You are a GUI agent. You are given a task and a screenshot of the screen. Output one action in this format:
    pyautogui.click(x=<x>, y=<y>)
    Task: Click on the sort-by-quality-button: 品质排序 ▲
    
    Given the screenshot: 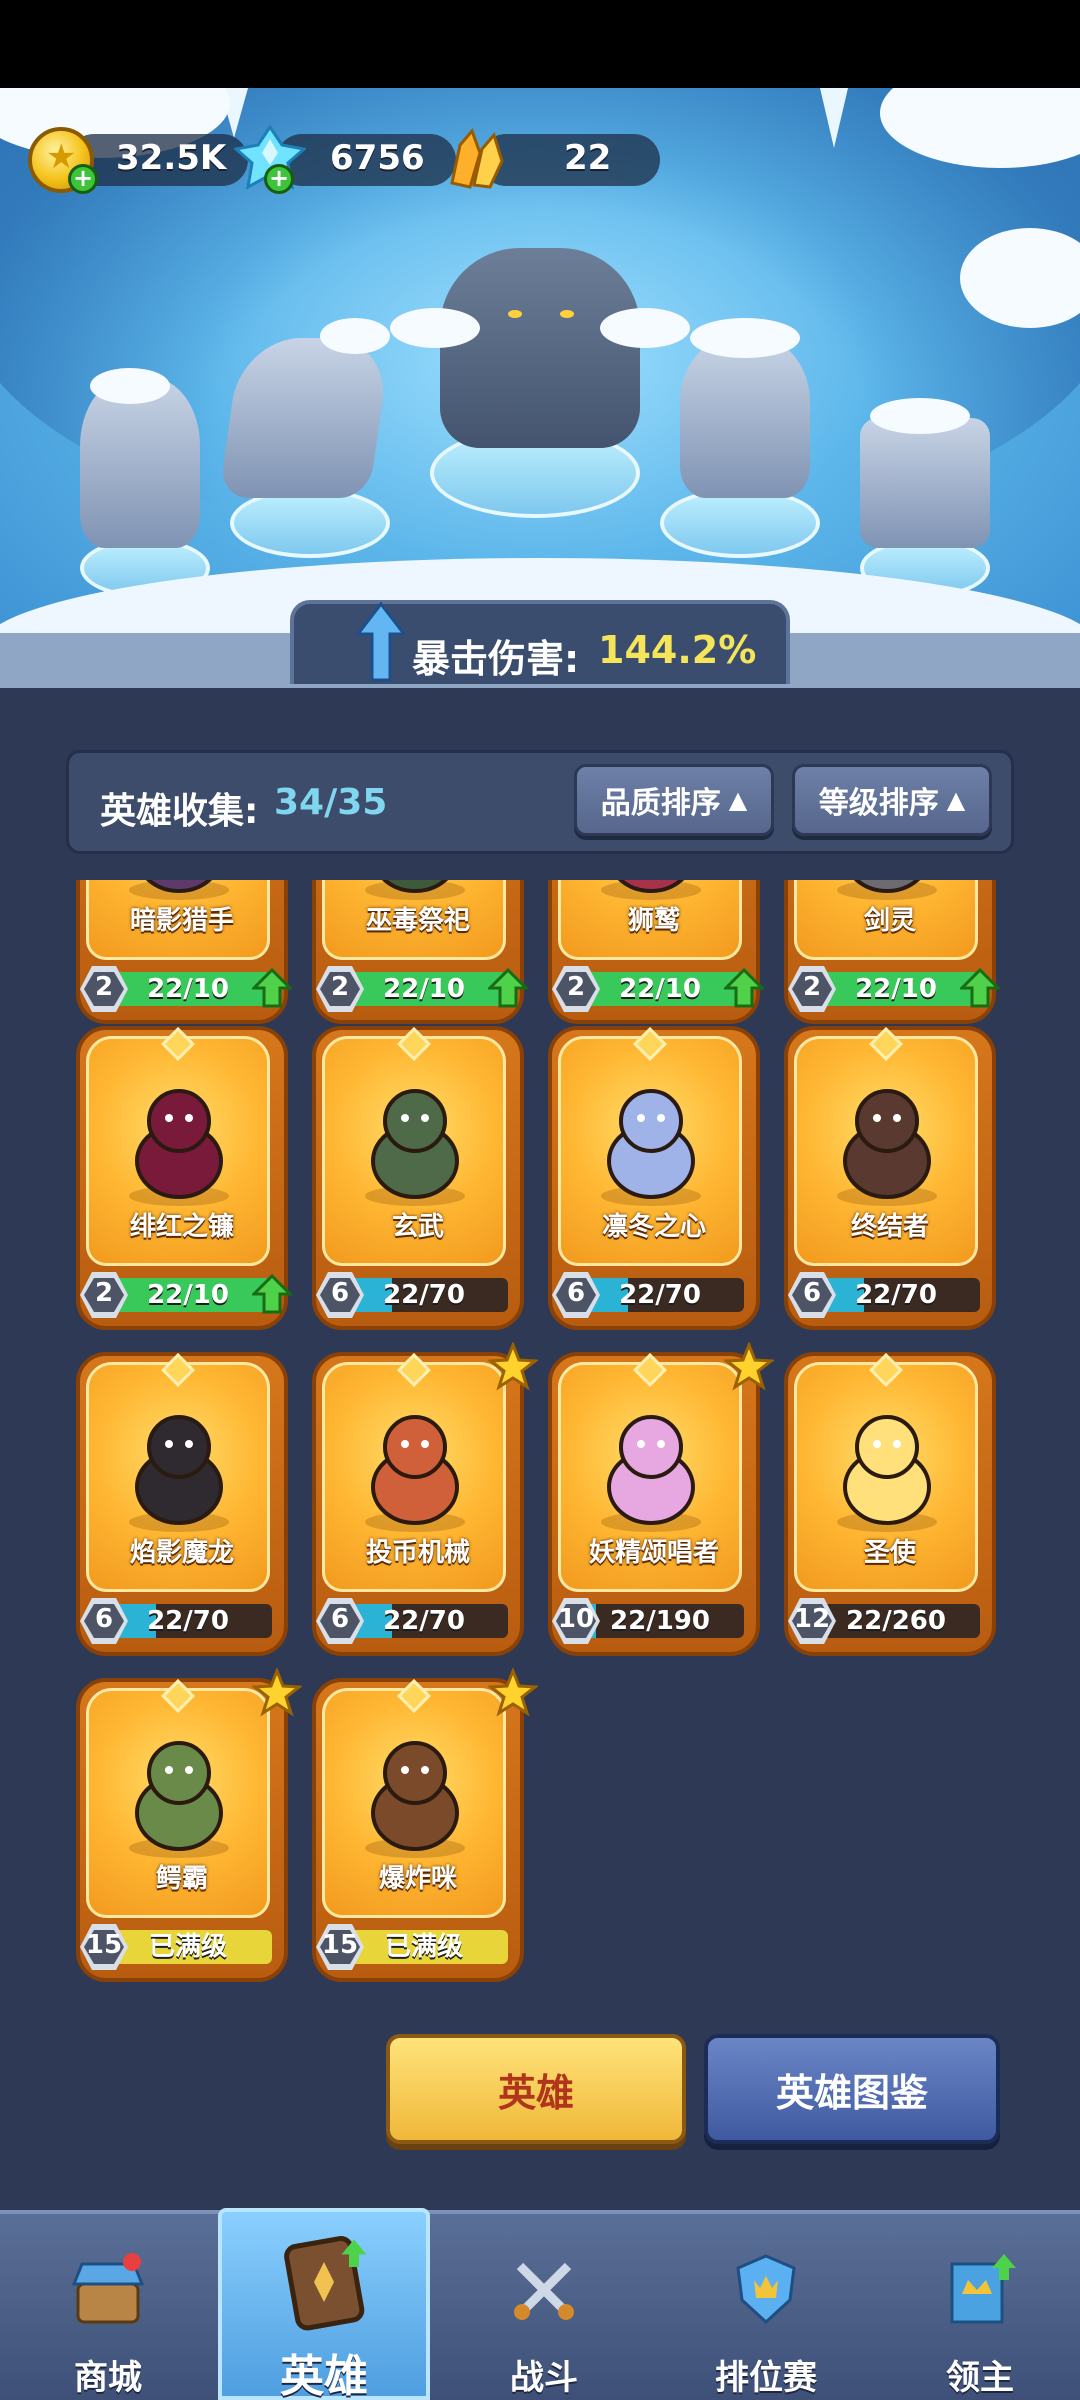 What is the action you would take?
    pyautogui.click(x=674, y=800)
    